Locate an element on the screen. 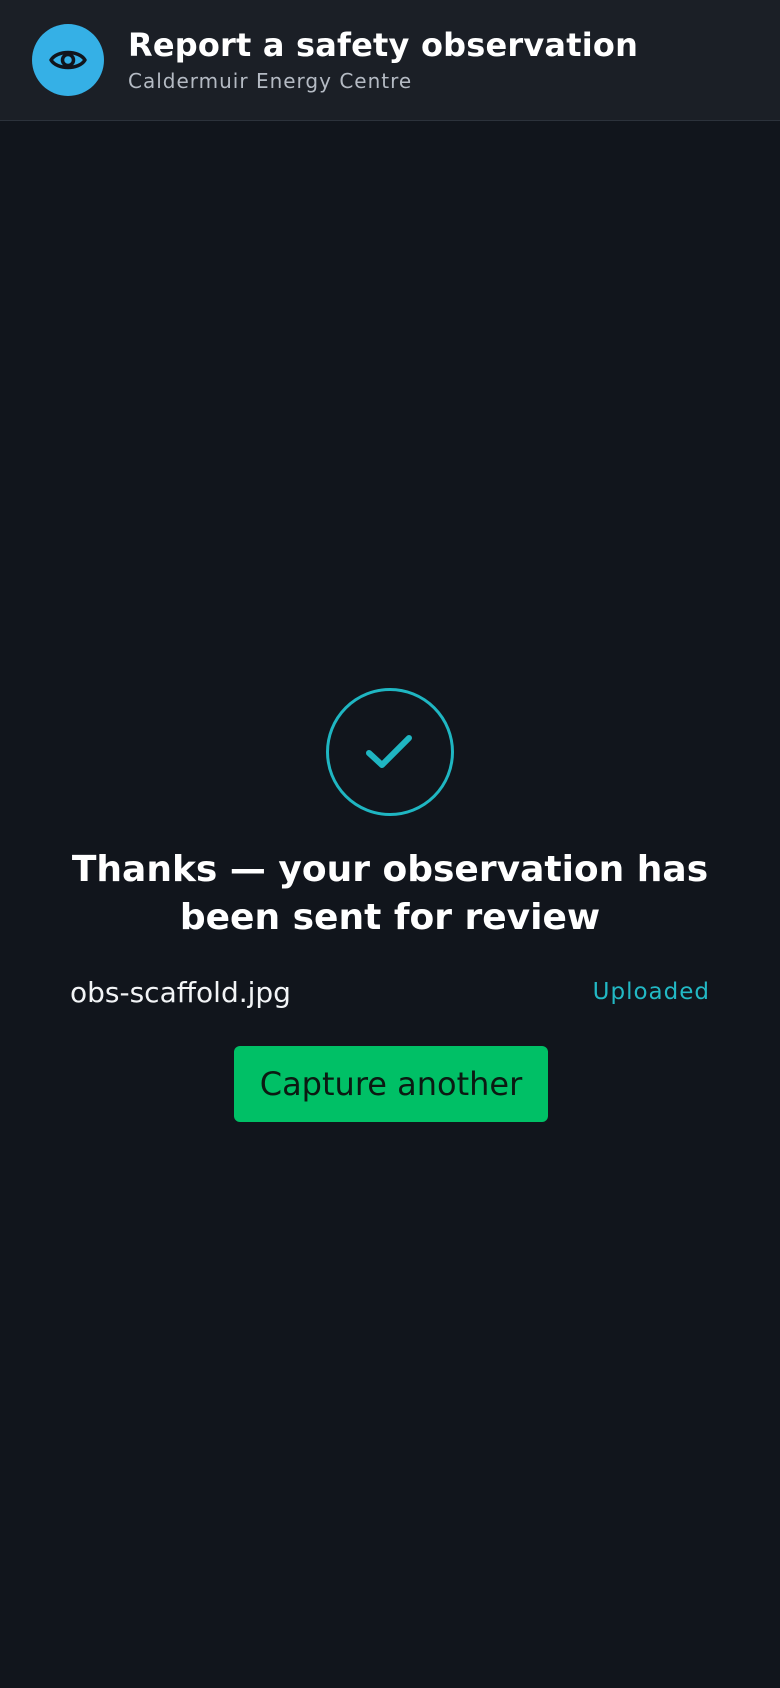 The image size is (780, 1688). page-title: Report a safety observation is located at coordinates (383, 45).